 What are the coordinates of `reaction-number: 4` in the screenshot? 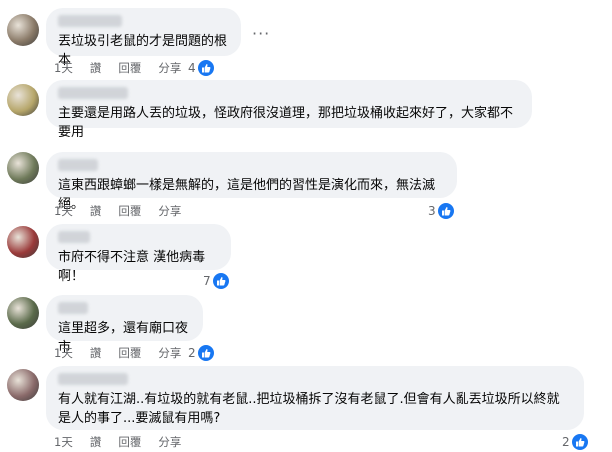 It's located at (192, 68).